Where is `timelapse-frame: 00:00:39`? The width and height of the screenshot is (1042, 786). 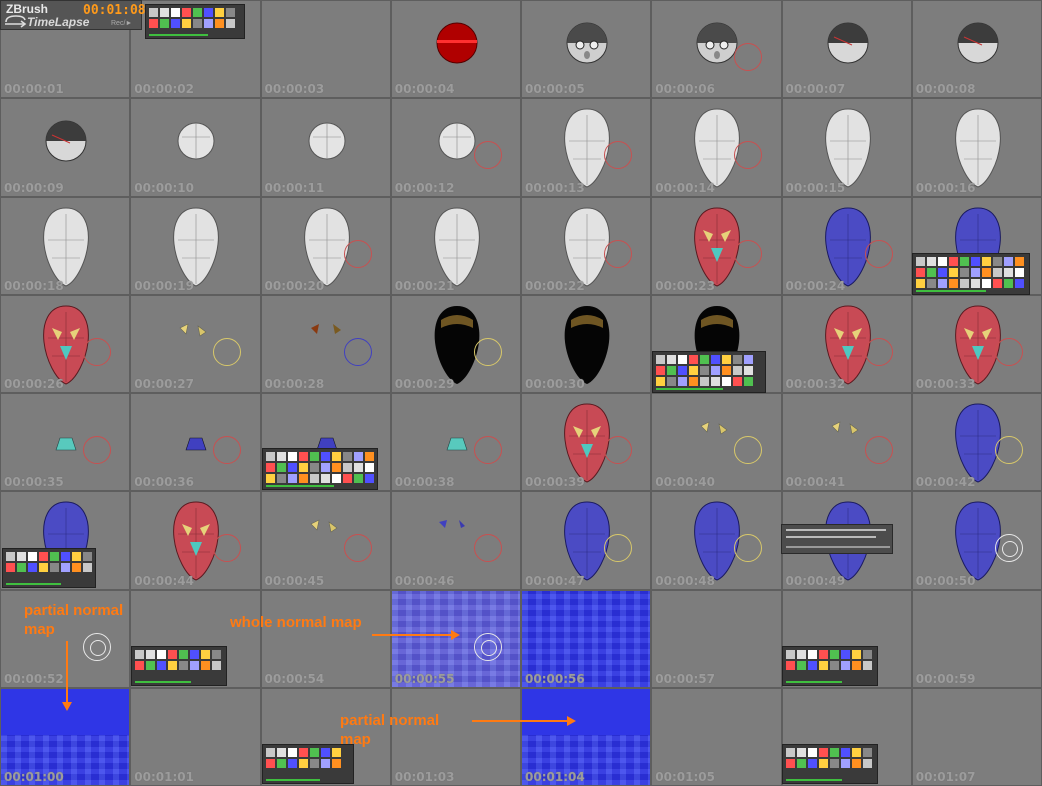
timelapse-frame: 00:00:39 is located at coordinates (586, 442).